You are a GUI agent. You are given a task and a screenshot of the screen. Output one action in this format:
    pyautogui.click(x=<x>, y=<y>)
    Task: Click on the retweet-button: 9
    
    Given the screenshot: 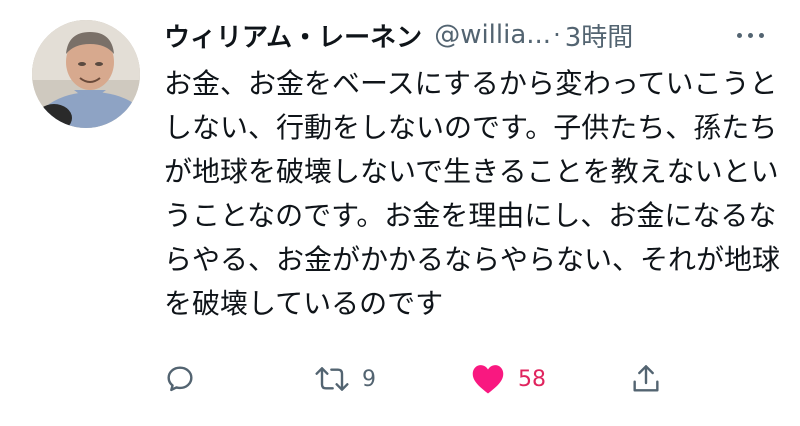 What is the action you would take?
    pyautogui.click(x=345, y=379)
    